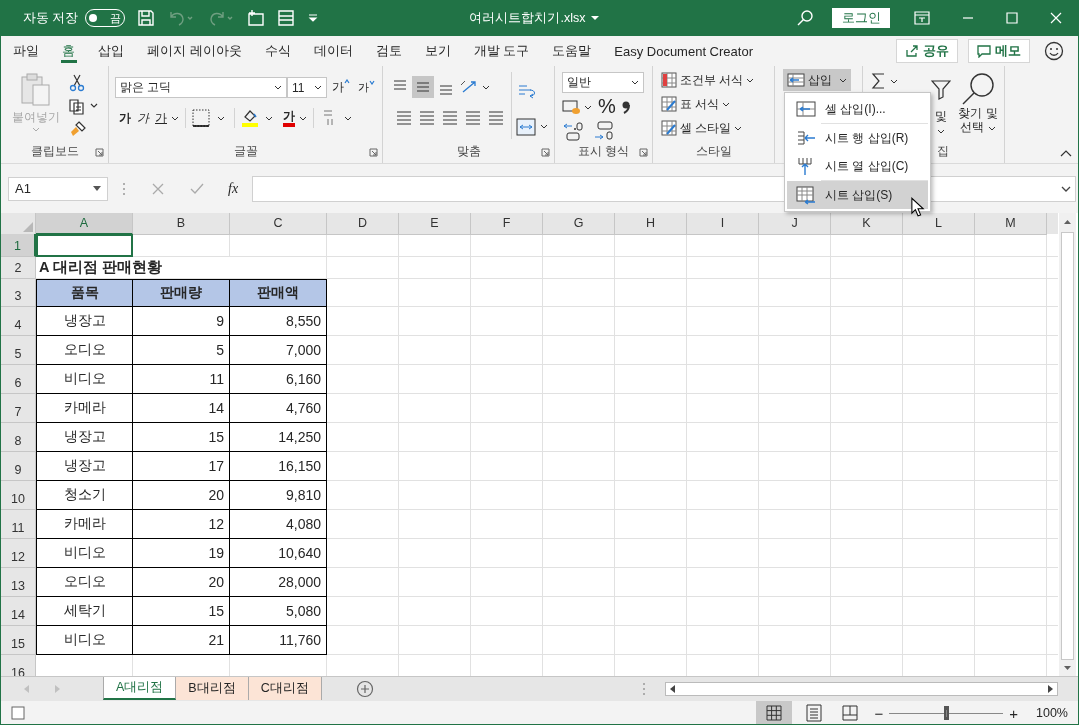  Describe the element at coordinates (857, 195) in the screenshot. I see `menu-item: 시트 삽입(S)` at that location.